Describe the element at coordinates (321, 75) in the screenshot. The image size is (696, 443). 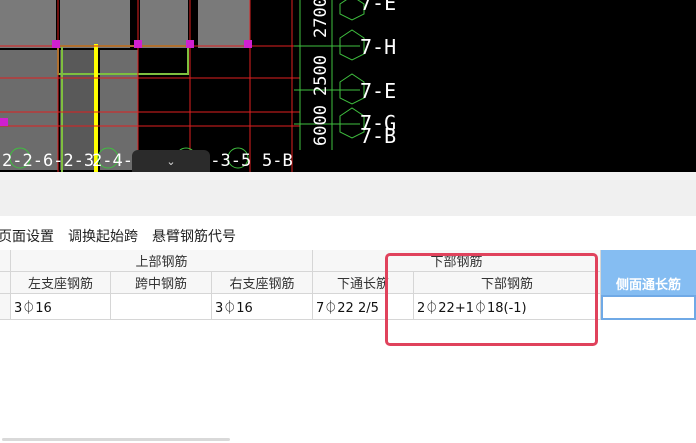
I see `dimension-text: 2500` at that location.